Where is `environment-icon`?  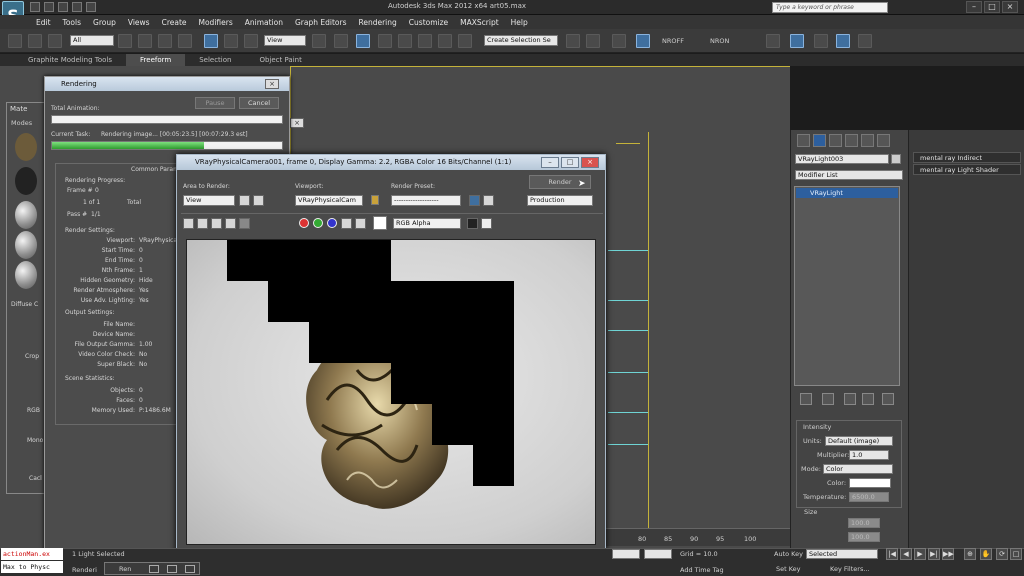 environment-icon is located at coordinates (488, 200).